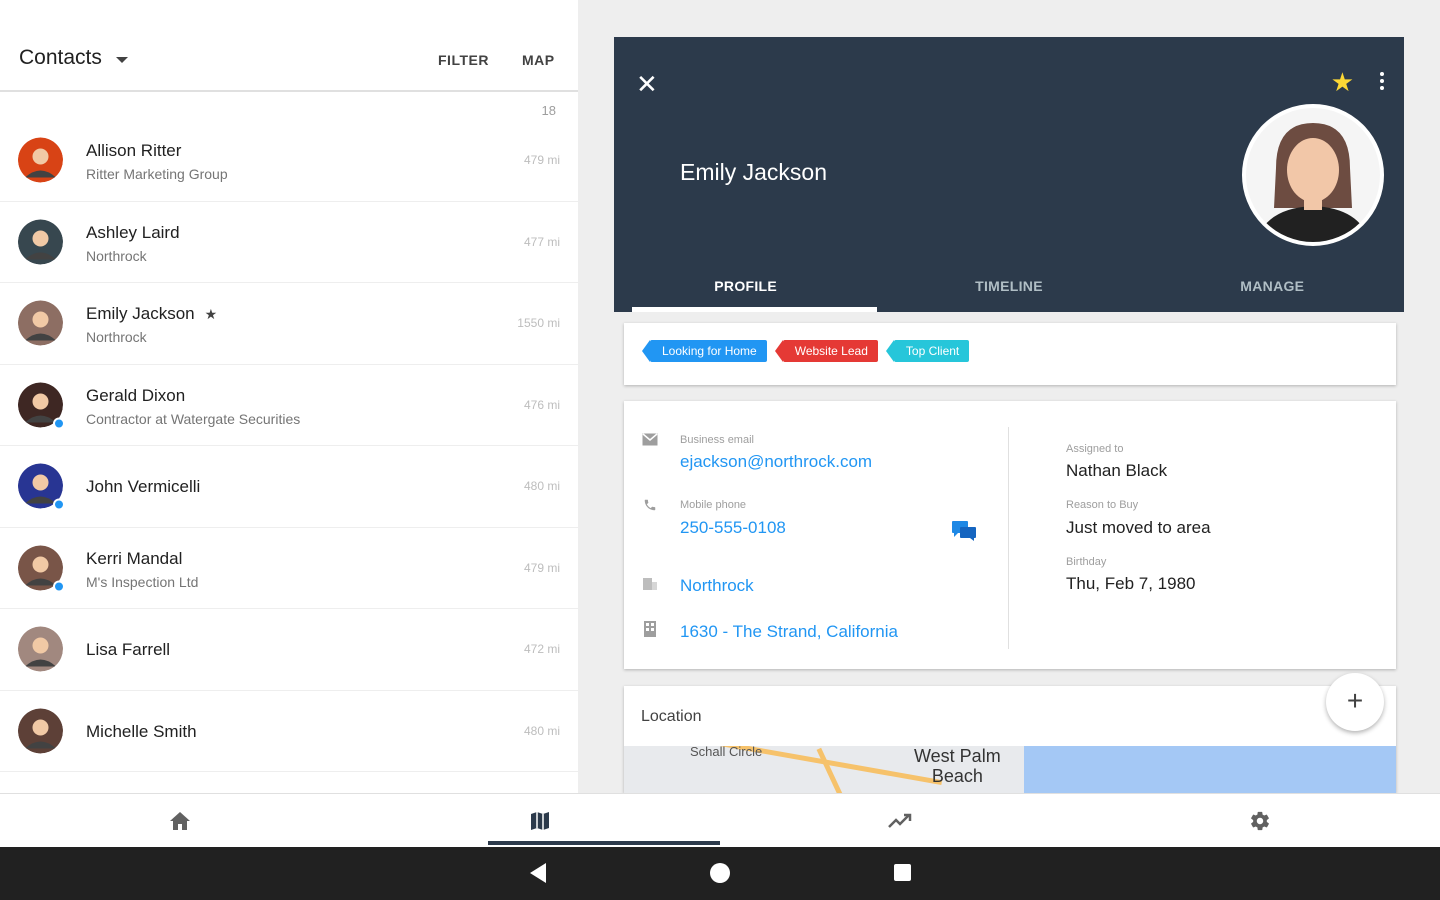 The image size is (1440, 900). I want to click on contact-company: Ritter Marketing Group, so click(157, 174).